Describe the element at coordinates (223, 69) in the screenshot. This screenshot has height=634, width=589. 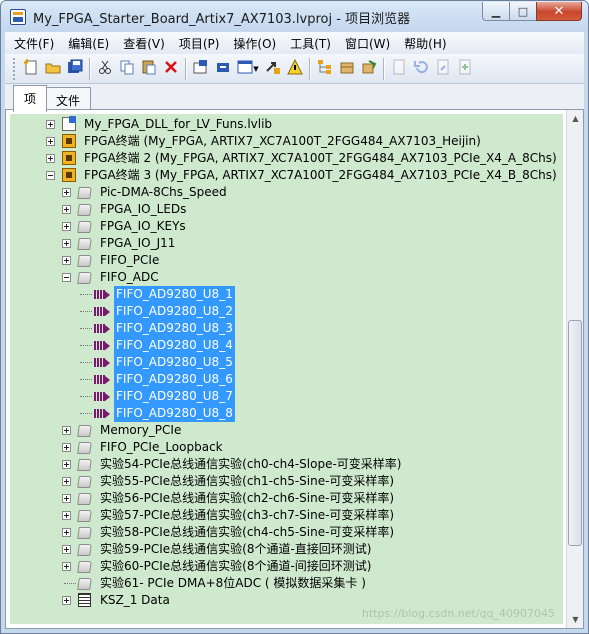
I see `deploy-button` at that location.